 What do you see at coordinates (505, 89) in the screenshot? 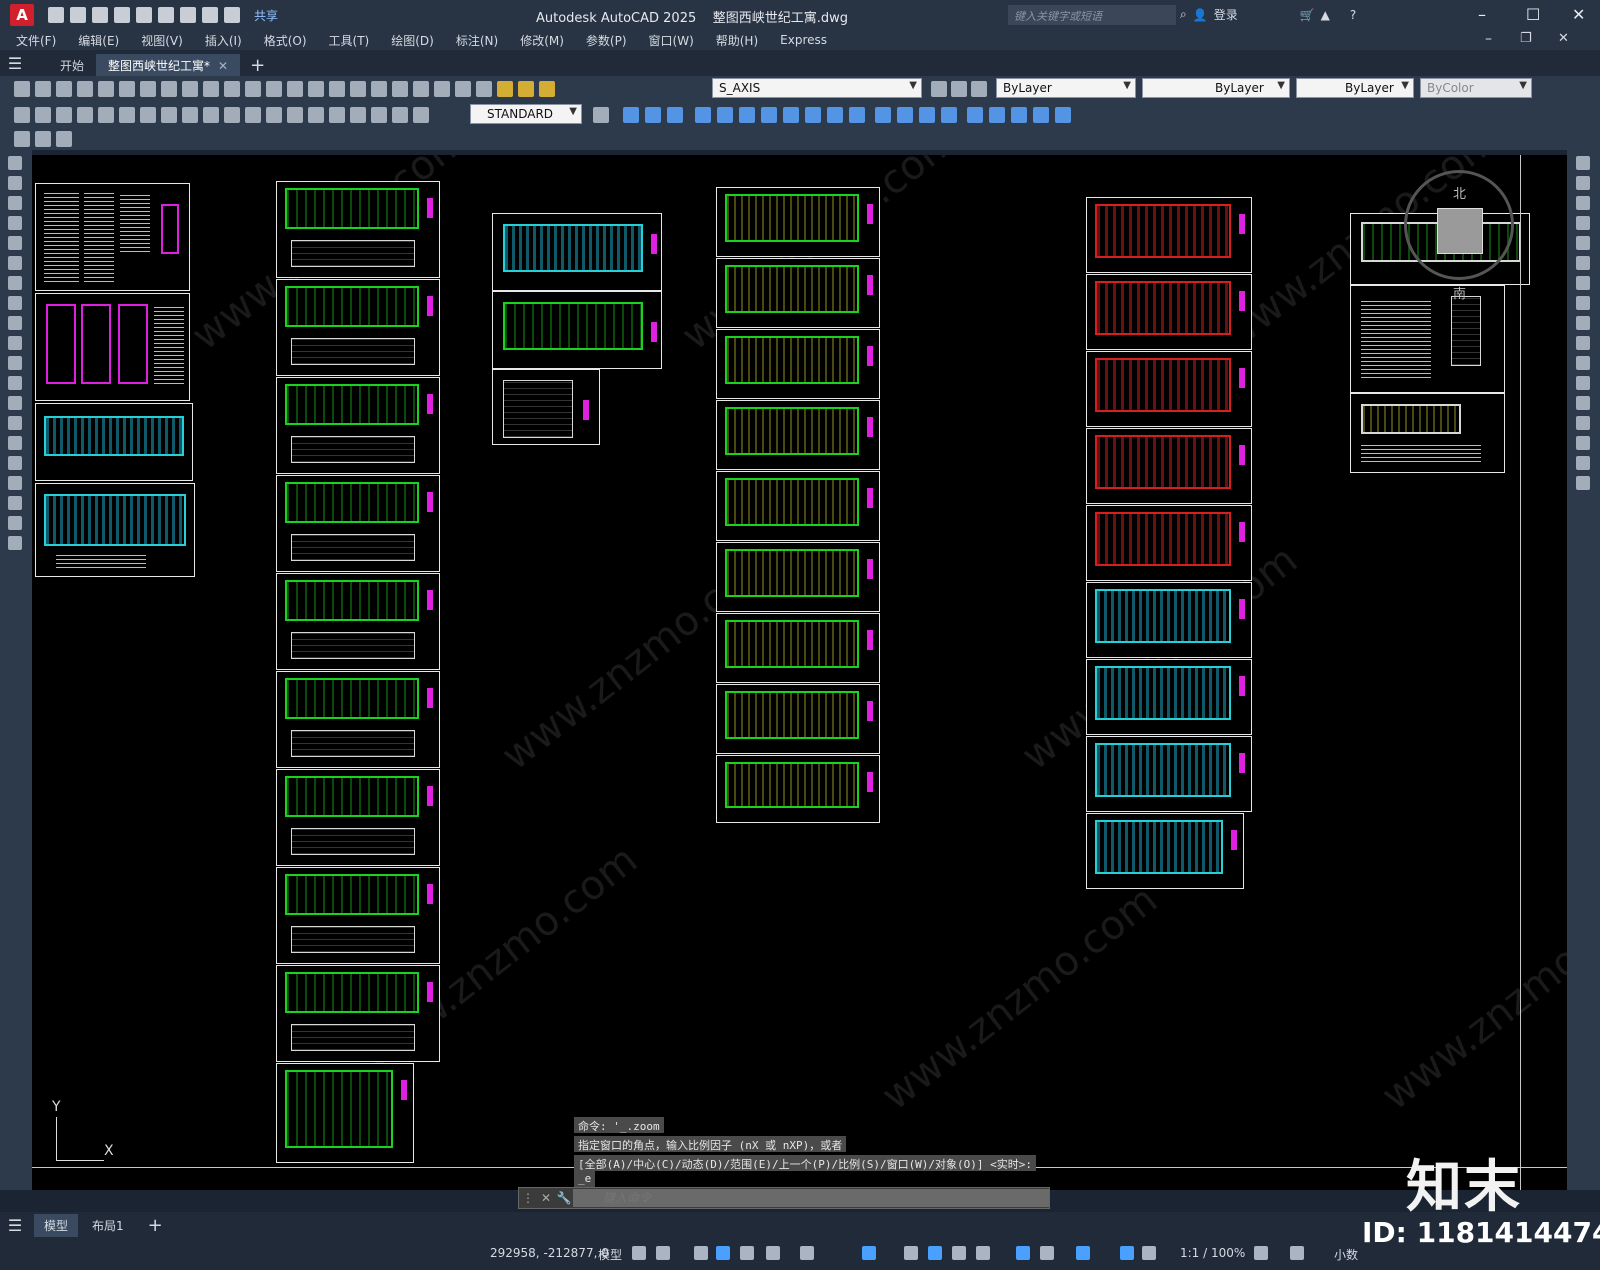
I see `bulb-icon` at bounding box center [505, 89].